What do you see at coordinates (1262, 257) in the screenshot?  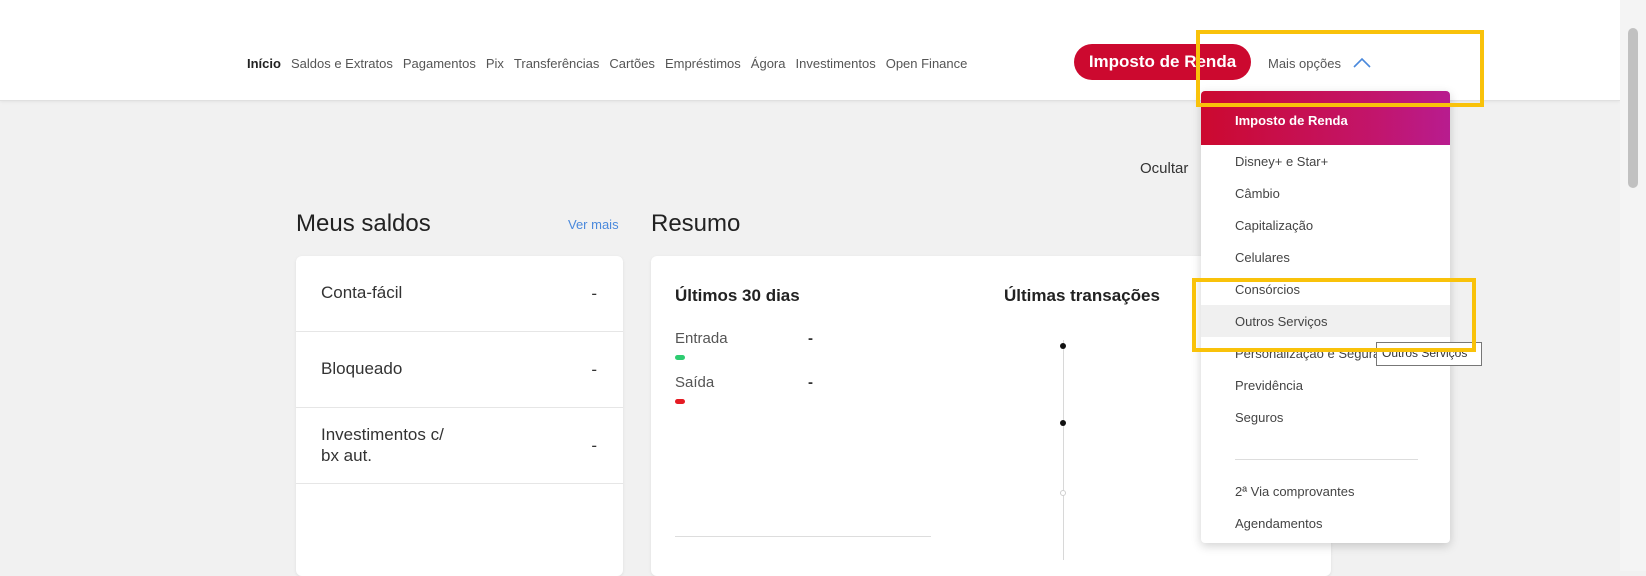 I see `dropdown-item-label: Celulares` at bounding box center [1262, 257].